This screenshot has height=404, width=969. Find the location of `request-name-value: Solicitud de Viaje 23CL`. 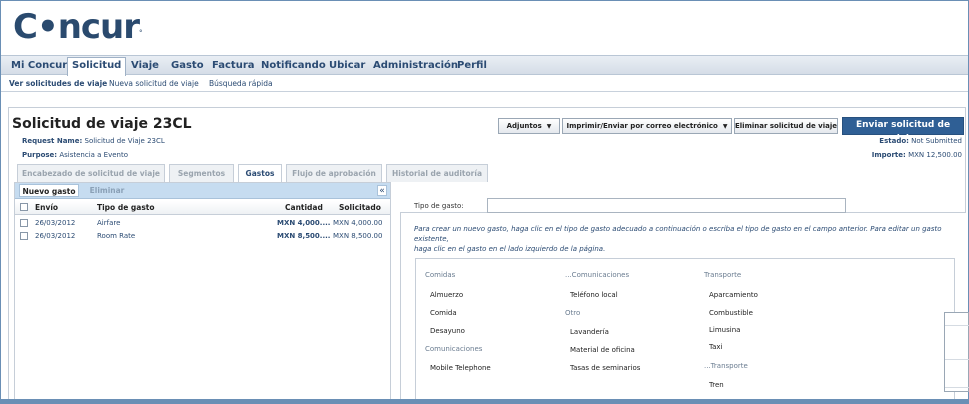

request-name-value: Solicitud de Viaje 23CL is located at coordinates (124, 141).